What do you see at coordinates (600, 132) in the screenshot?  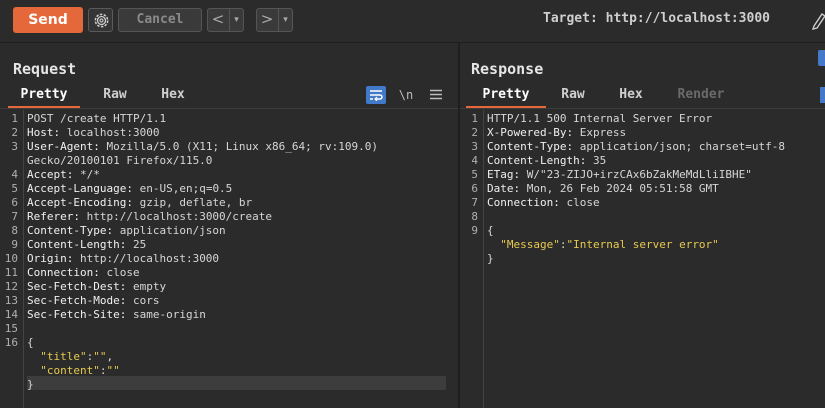 I see `header-value: Express` at bounding box center [600, 132].